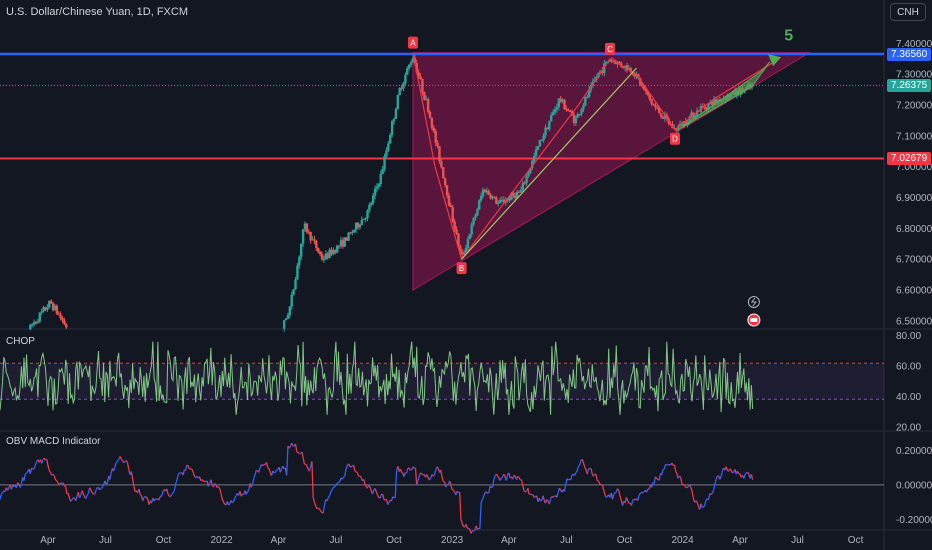  I want to click on price-tick-label: 6.70000, so click(914, 260).